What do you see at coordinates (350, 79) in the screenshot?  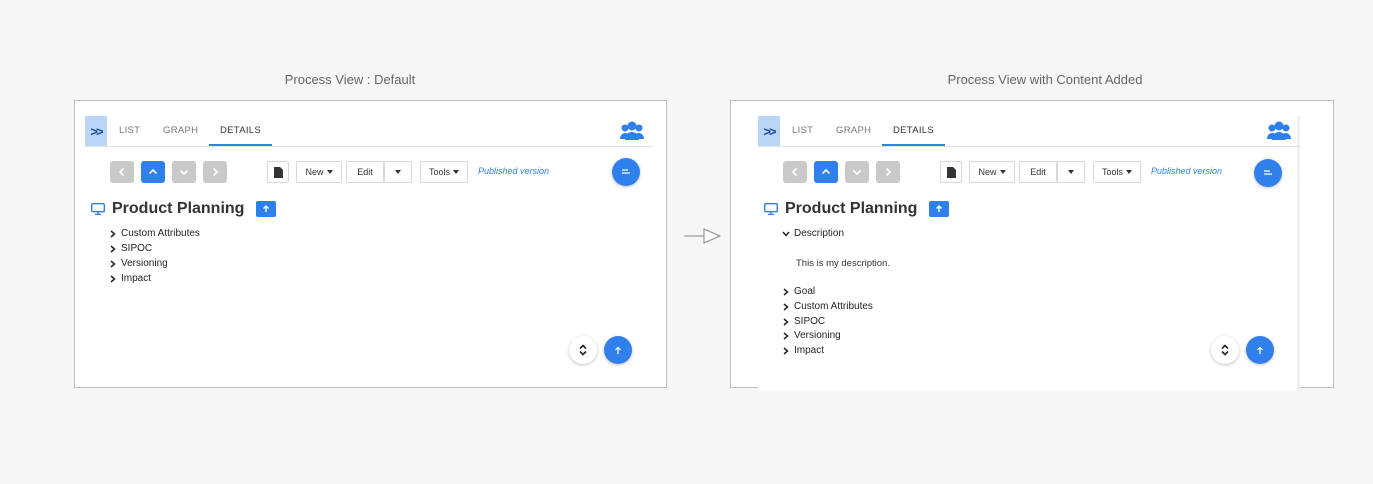 I see `left-caption: Process View : Default` at bounding box center [350, 79].